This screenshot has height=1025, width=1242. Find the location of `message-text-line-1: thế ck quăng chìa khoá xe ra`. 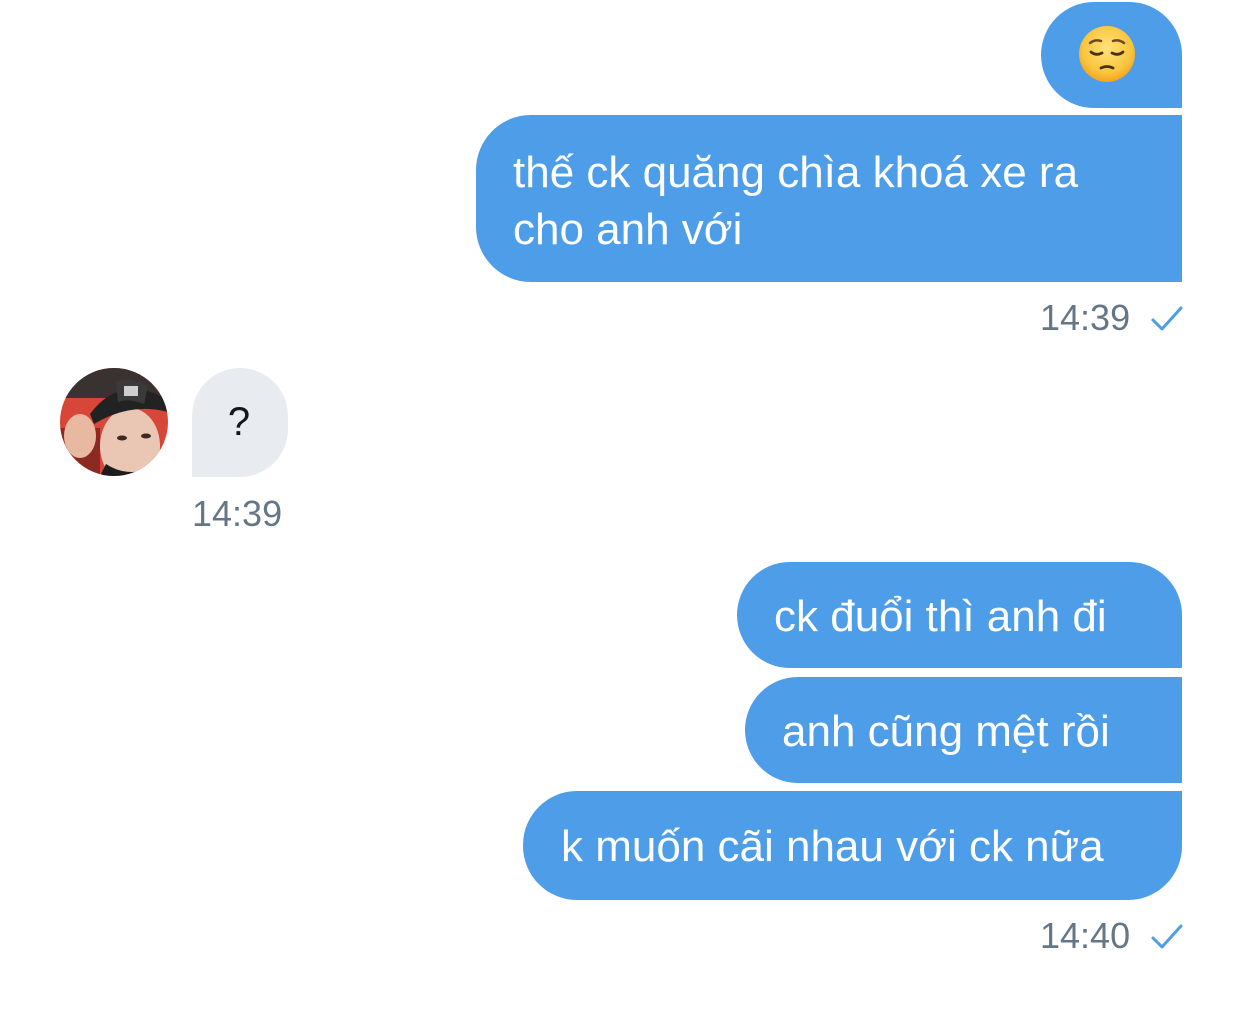

message-text-line-1: thế ck quăng chìa khoá xe ra is located at coordinates (796, 172).